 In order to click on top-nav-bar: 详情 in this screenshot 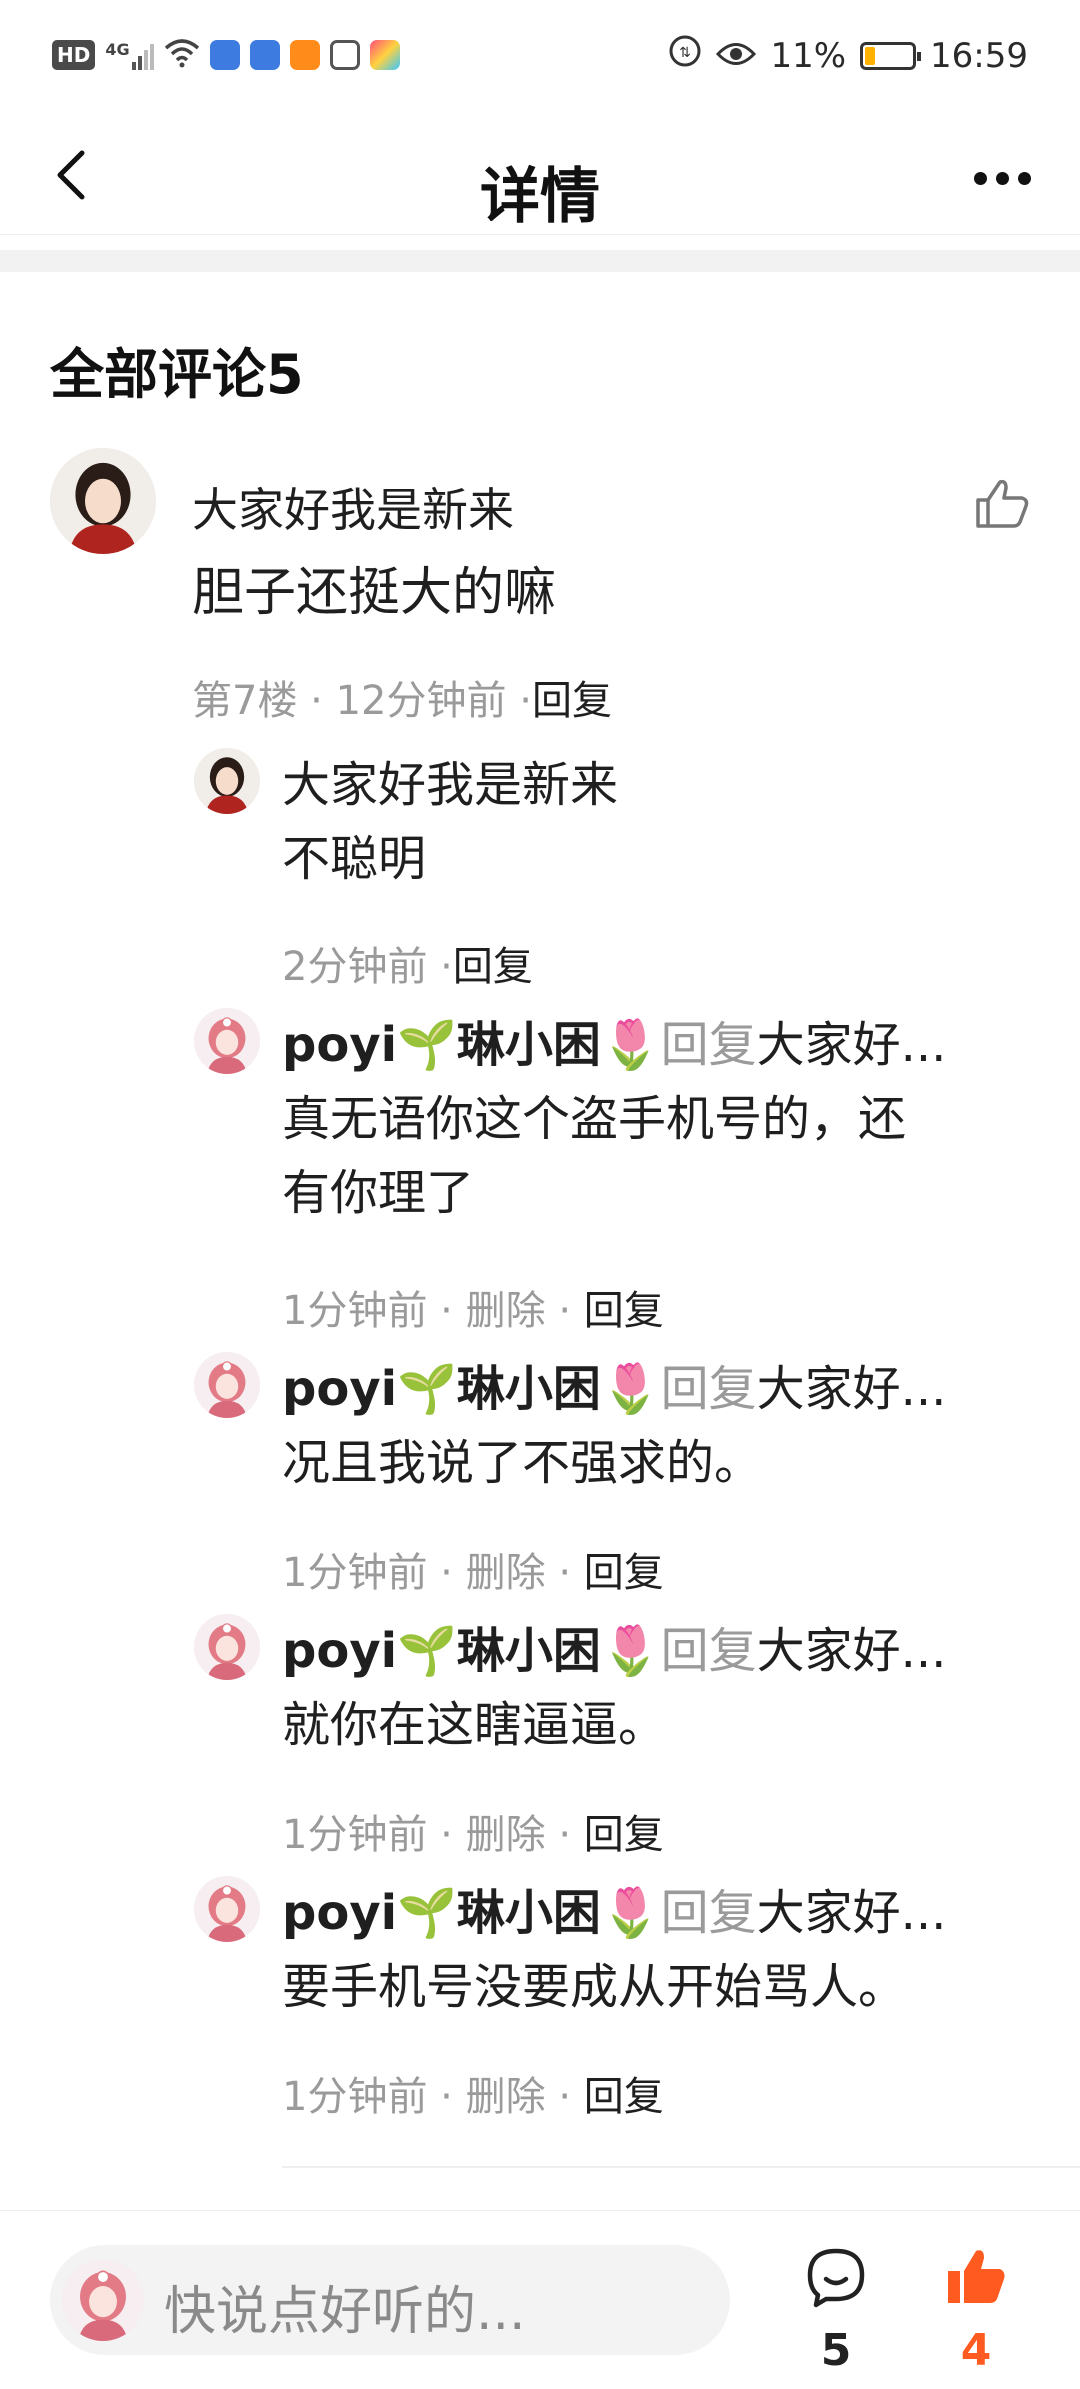, I will do `click(540, 176)`.